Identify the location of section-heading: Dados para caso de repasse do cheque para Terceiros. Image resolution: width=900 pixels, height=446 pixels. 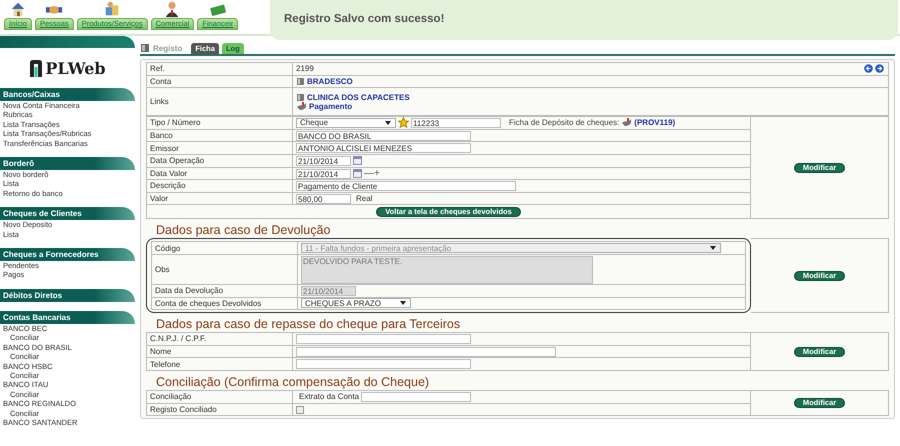
(308, 324).